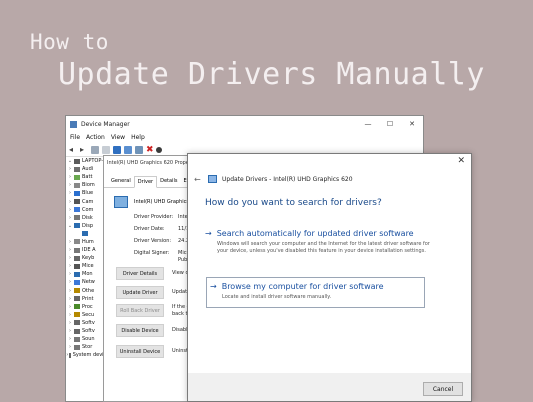 The height and width of the screenshot is (402, 533). Describe the element at coordinates (140, 292) in the screenshot. I see `update-driver-button: Update Driver` at that location.